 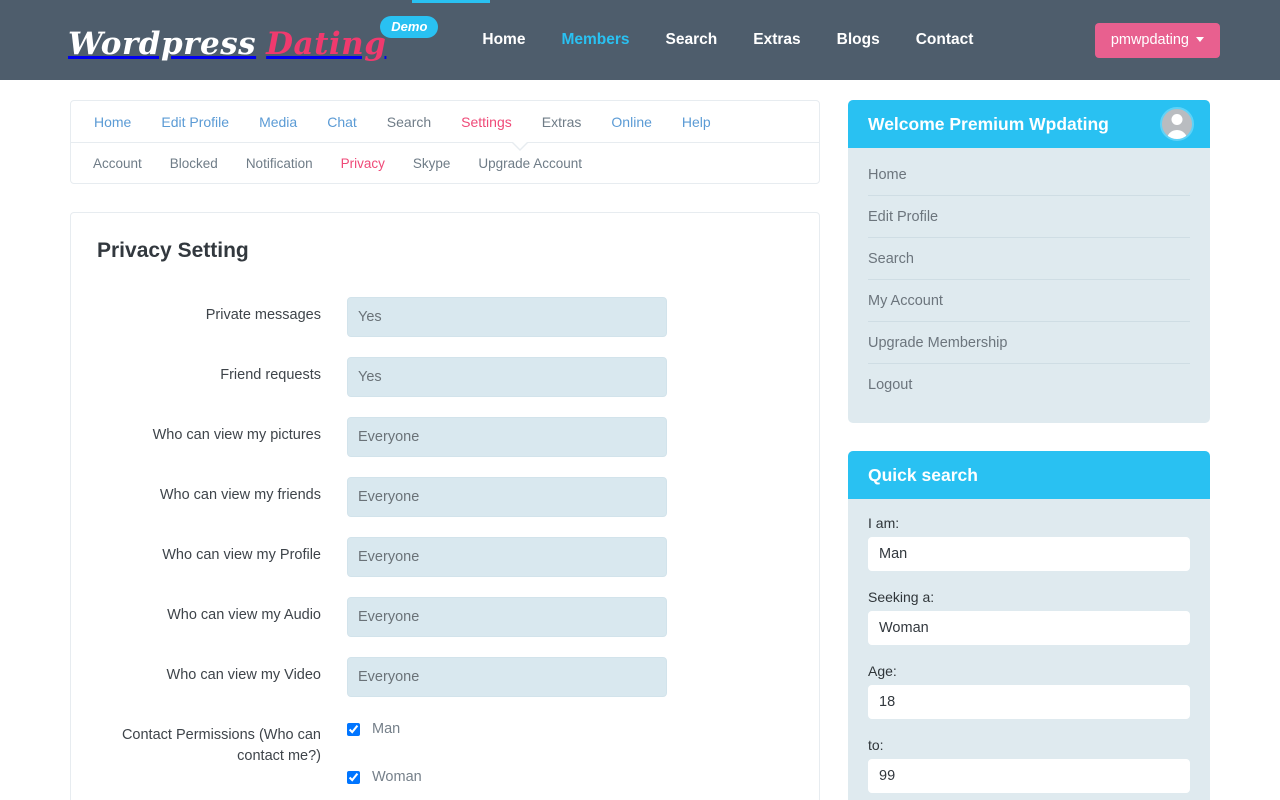 What do you see at coordinates (1029, 301) in the screenshot?
I see `sidebar-item-my-account: My Account` at bounding box center [1029, 301].